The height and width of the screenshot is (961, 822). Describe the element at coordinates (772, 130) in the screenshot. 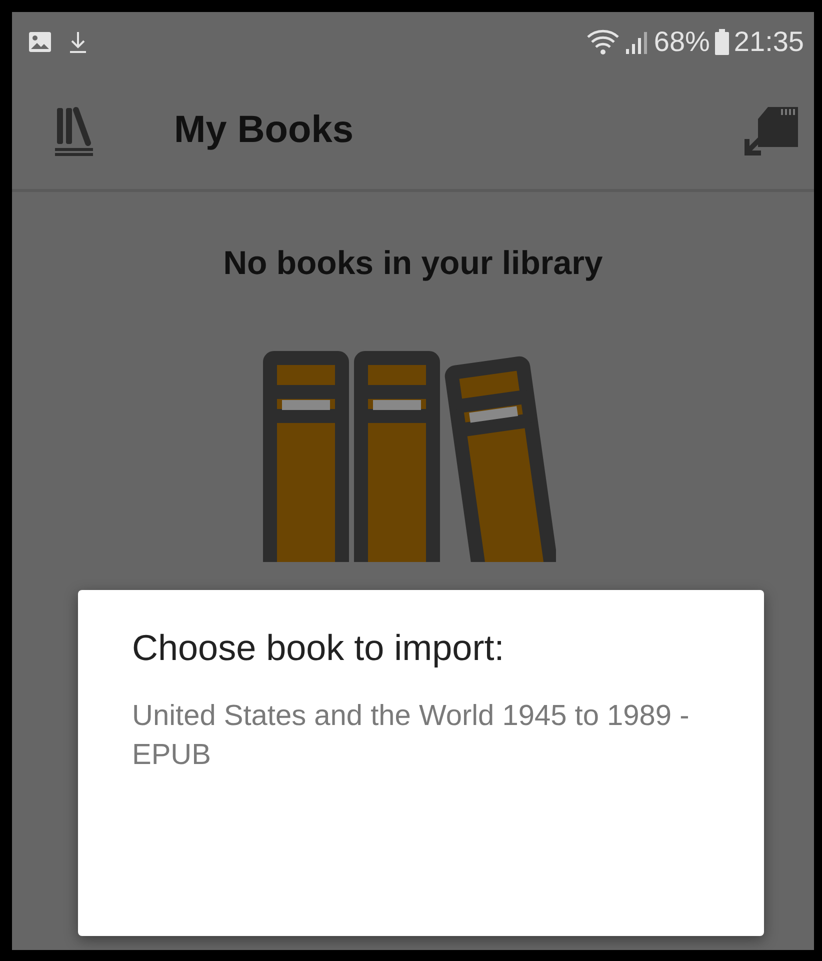

I see `sd-card-import-icon` at that location.